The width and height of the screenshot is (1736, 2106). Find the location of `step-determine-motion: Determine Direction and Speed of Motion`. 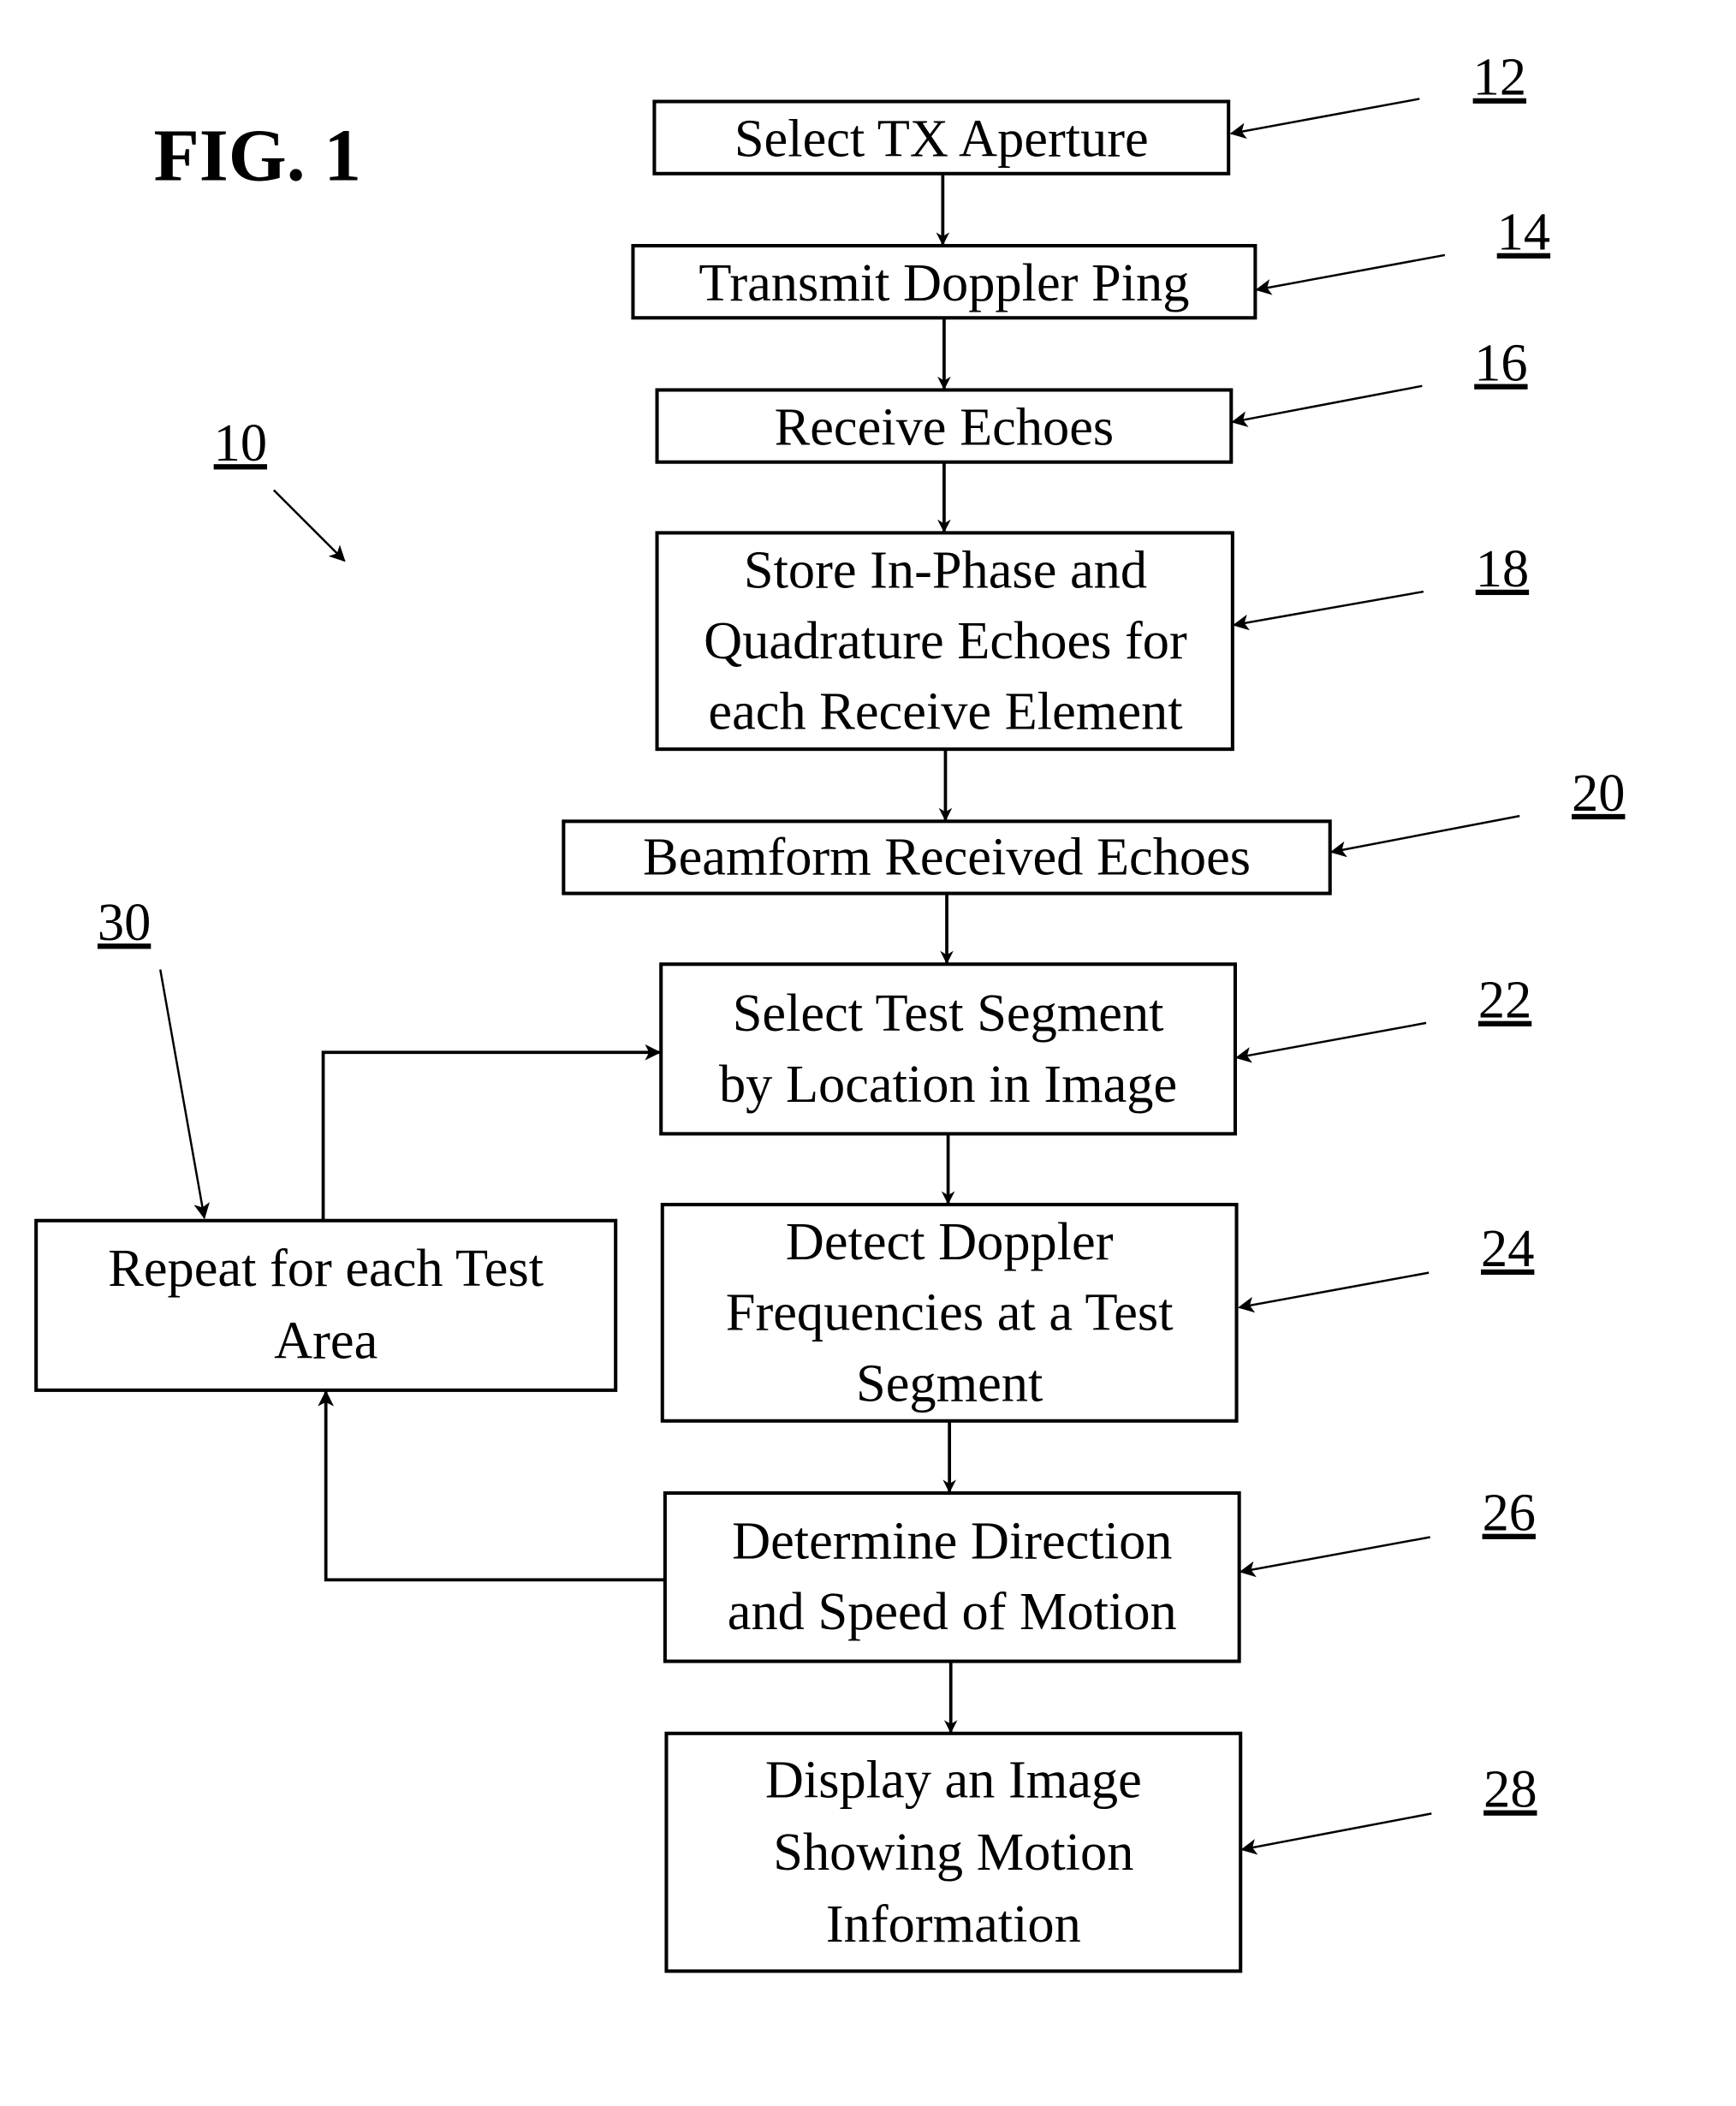

step-determine-motion: Determine Direction and Speed of Motion is located at coordinates (952, 1576).